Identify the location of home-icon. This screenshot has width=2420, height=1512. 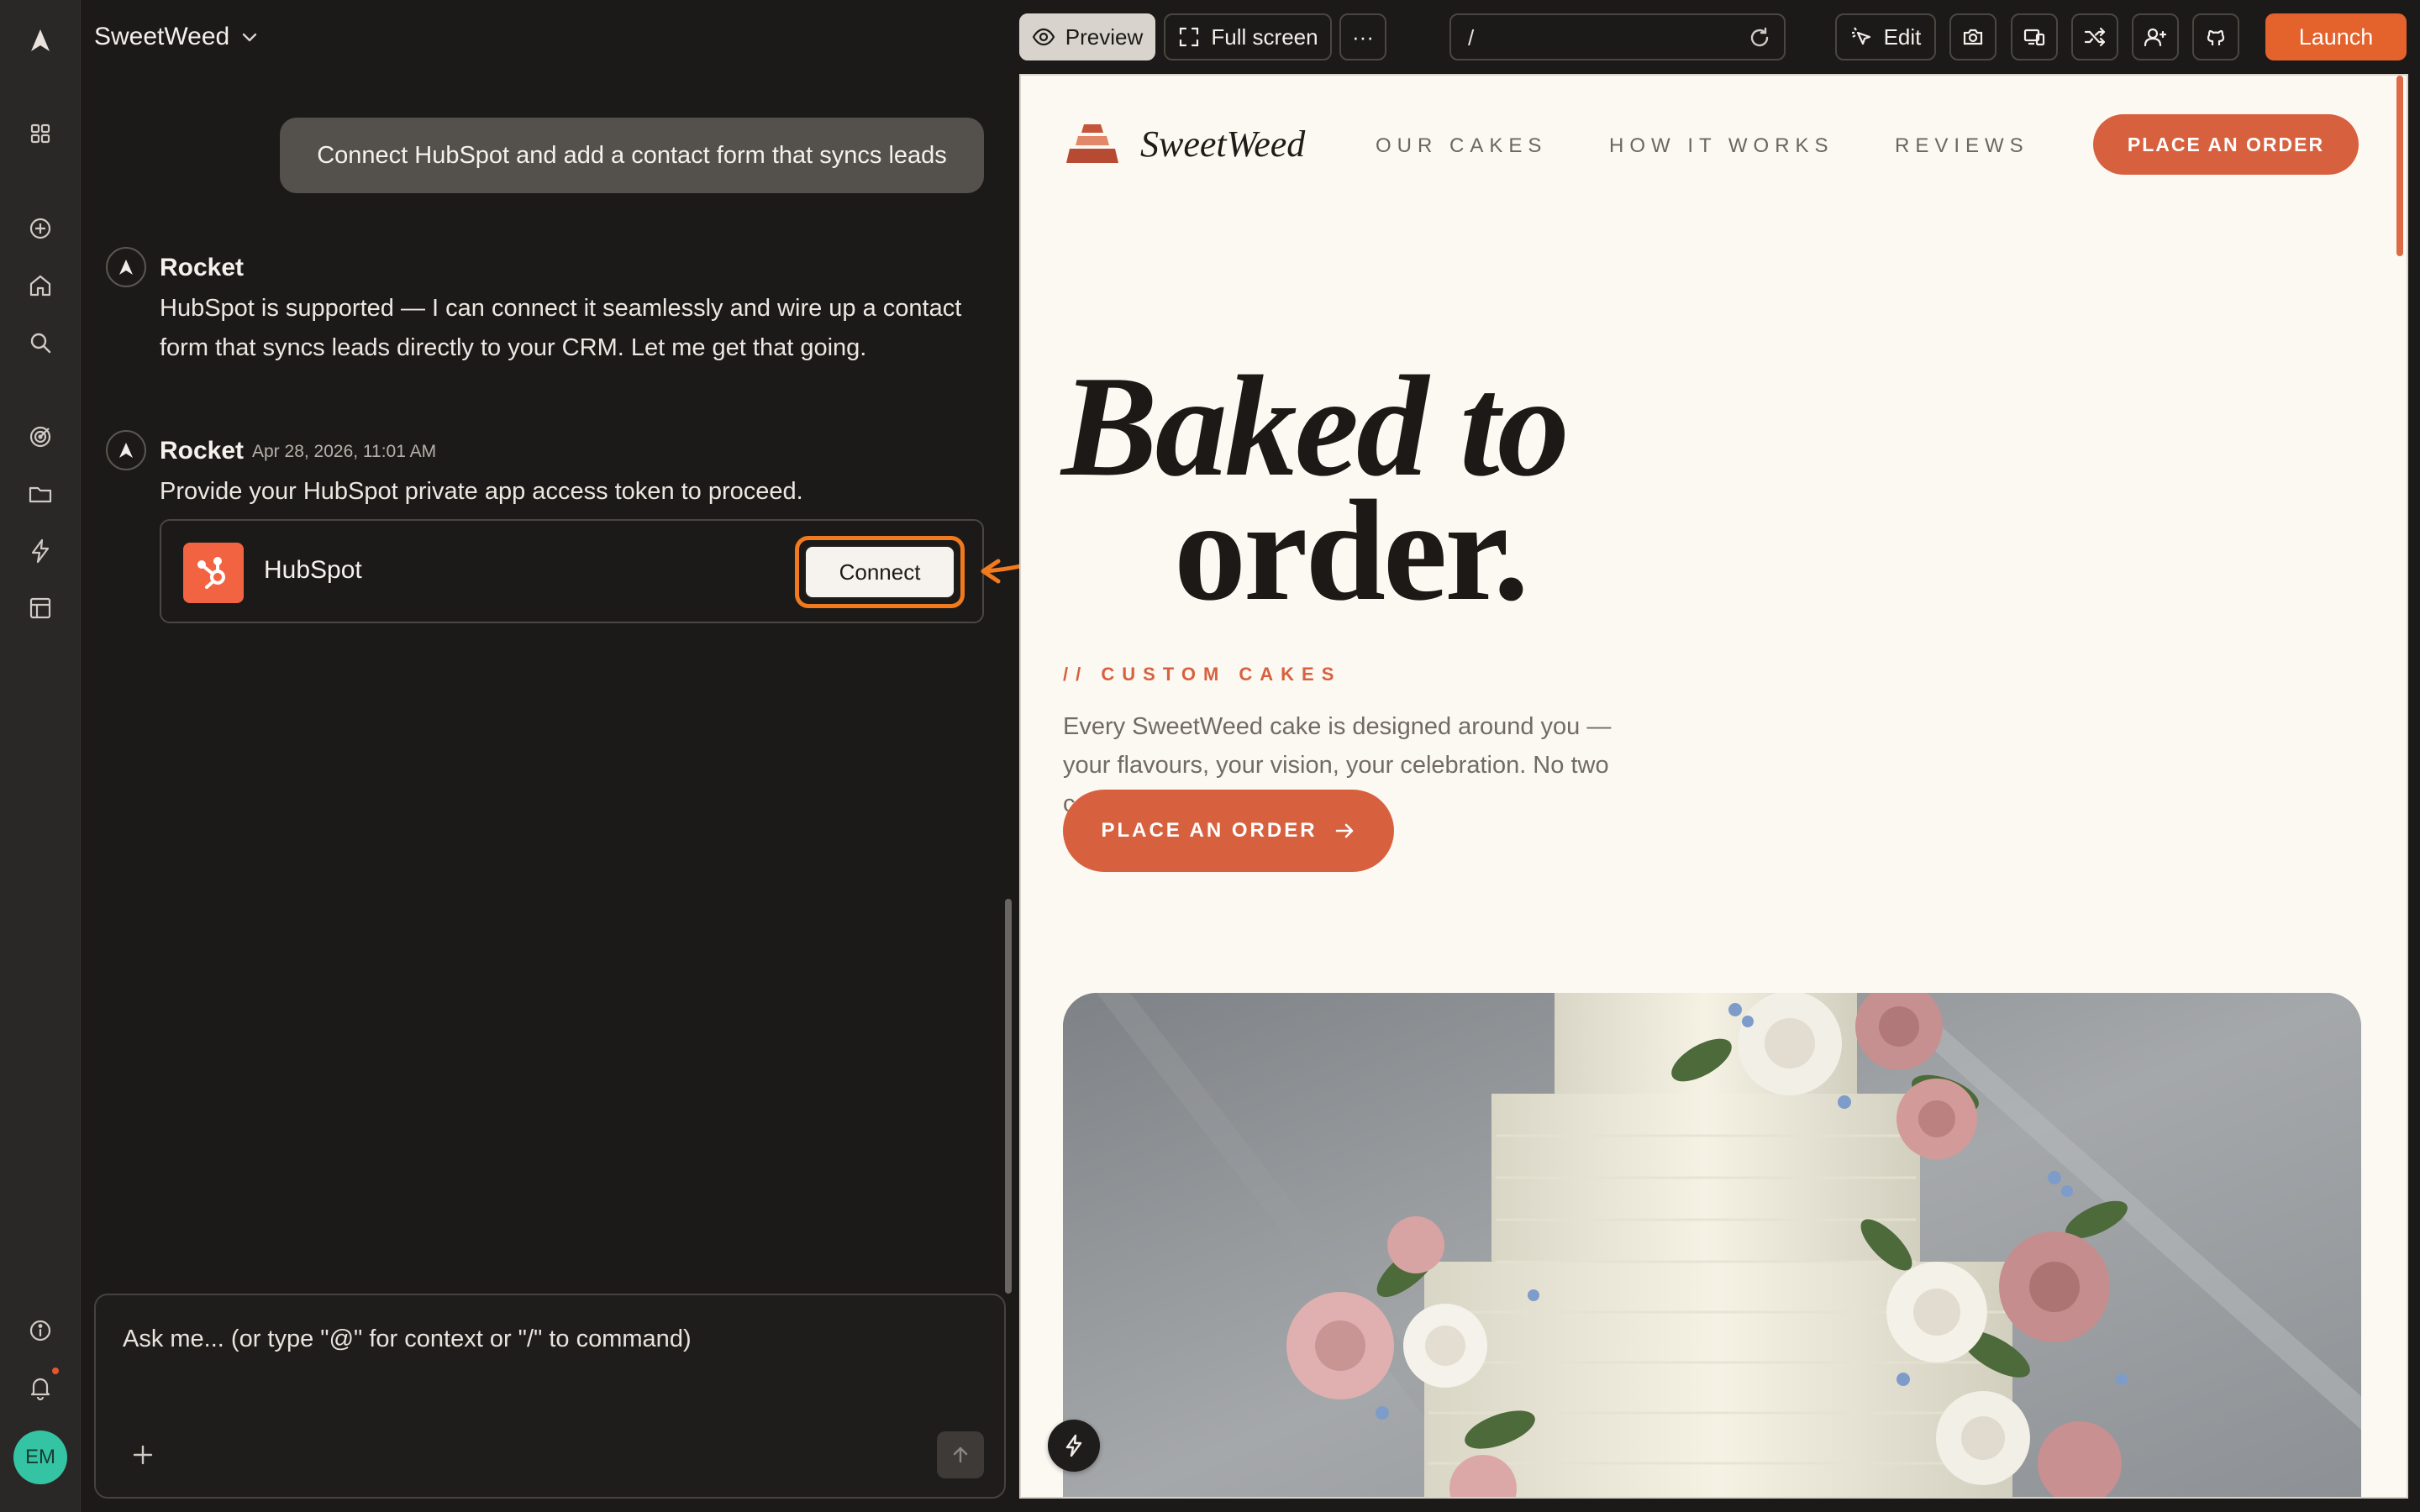
(40, 285).